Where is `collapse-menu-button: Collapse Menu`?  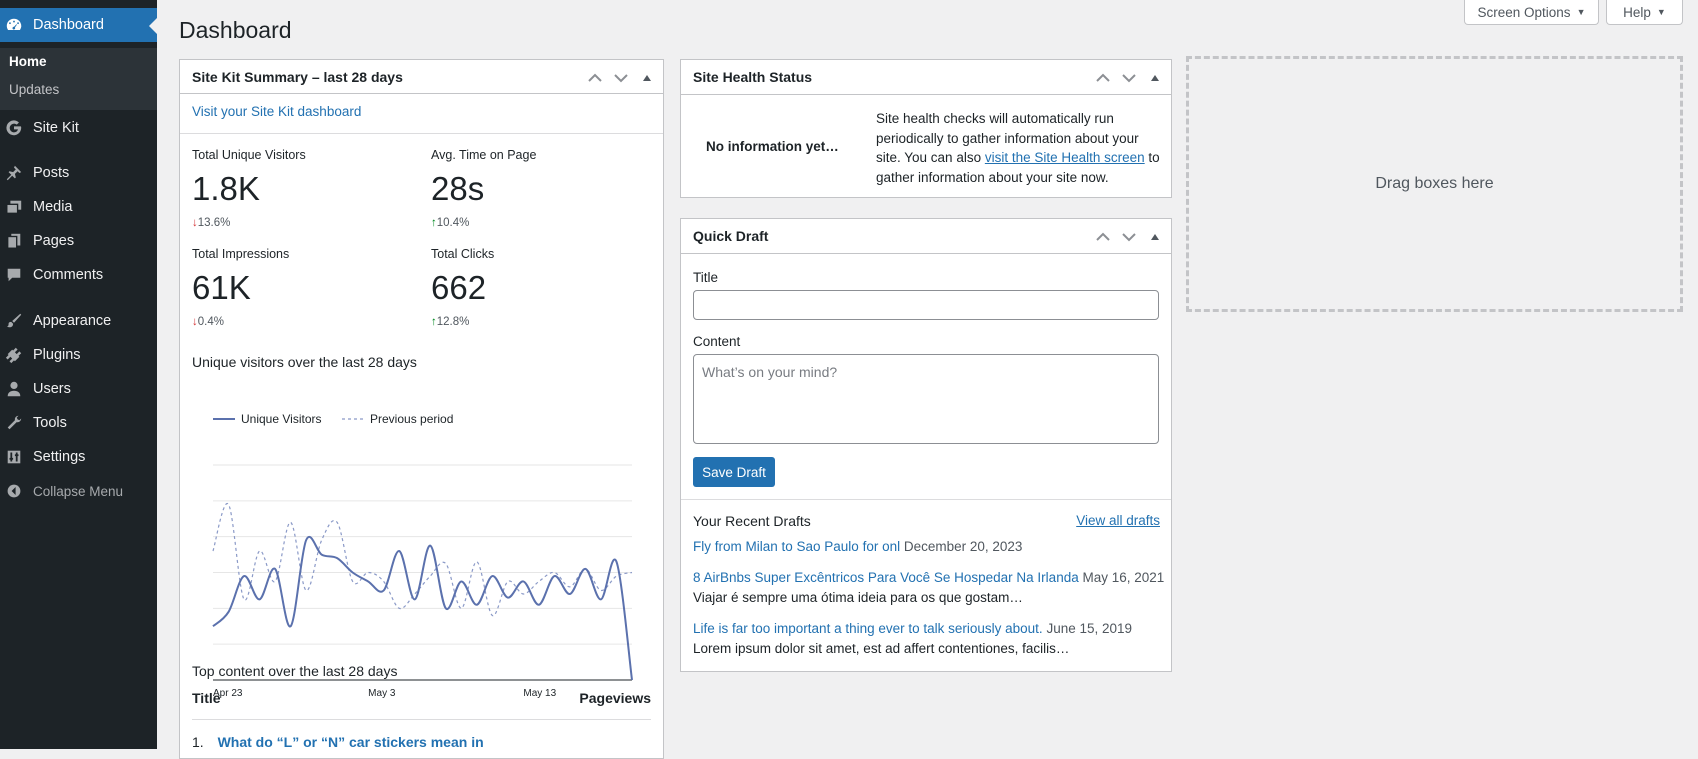
collapse-menu-button: Collapse Menu is located at coordinates (78, 491).